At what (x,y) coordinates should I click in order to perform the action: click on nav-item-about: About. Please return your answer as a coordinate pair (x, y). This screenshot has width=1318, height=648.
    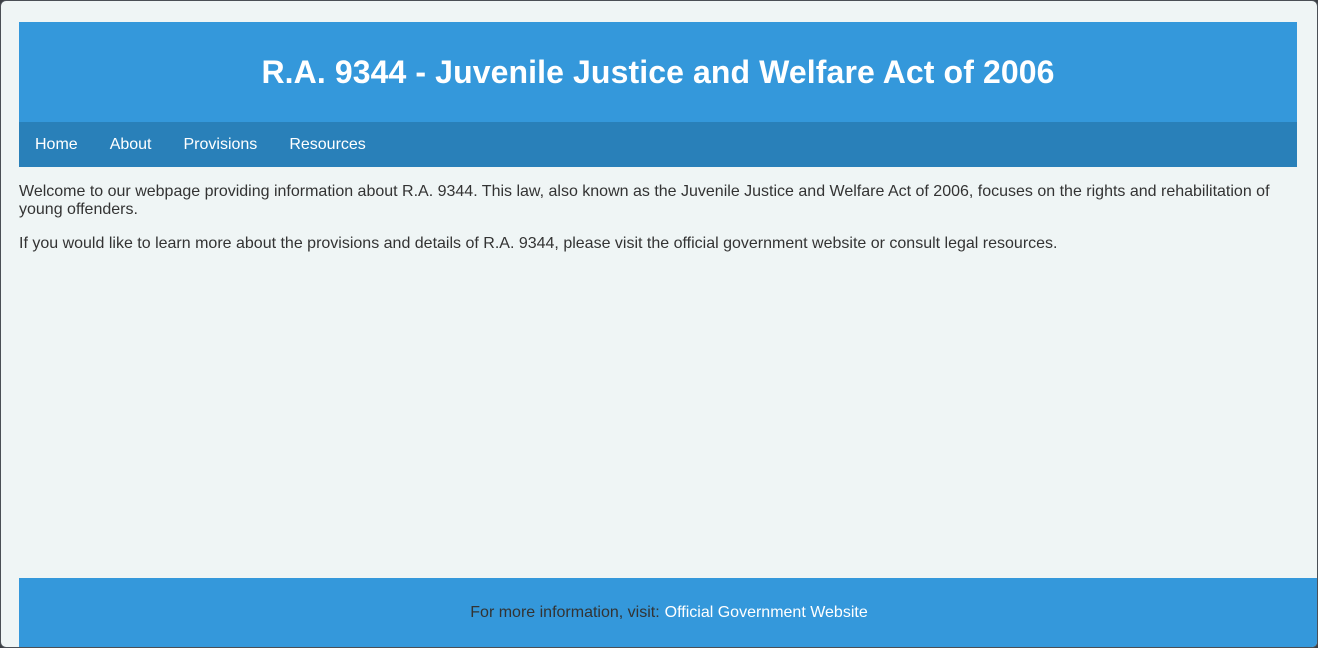
    Looking at the image, I should click on (131, 144).